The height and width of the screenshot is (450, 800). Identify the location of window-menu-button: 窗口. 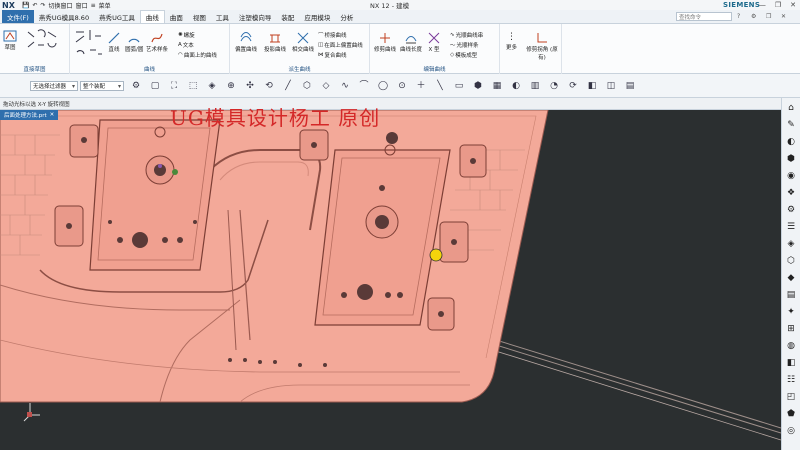
(82, 5).